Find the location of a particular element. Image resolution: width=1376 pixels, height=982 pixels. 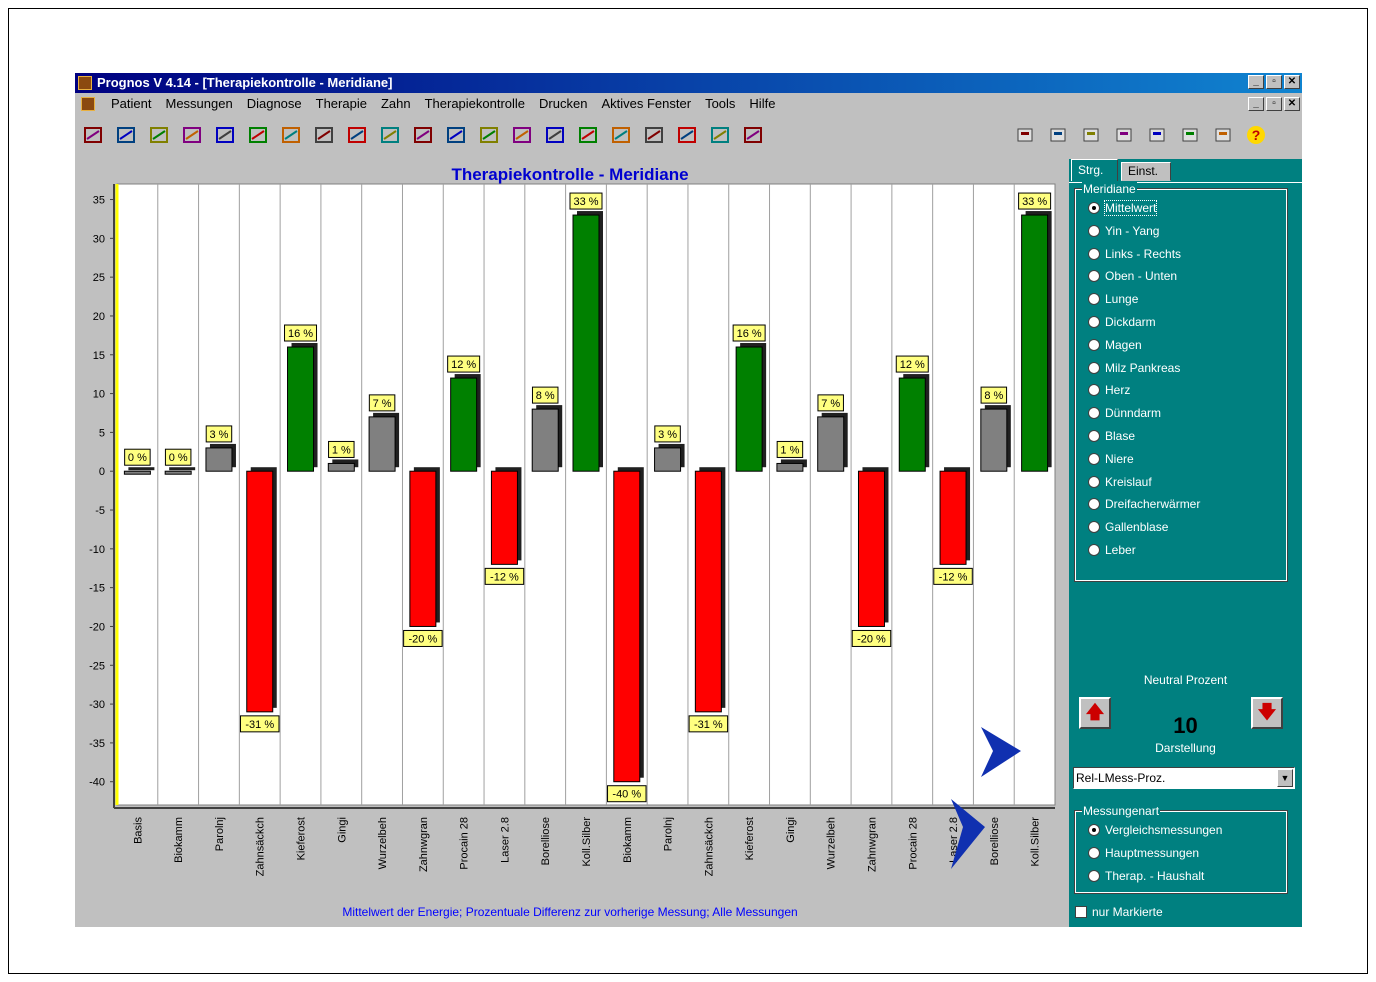

menu-item-3: Therapie is located at coordinates (341, 104).